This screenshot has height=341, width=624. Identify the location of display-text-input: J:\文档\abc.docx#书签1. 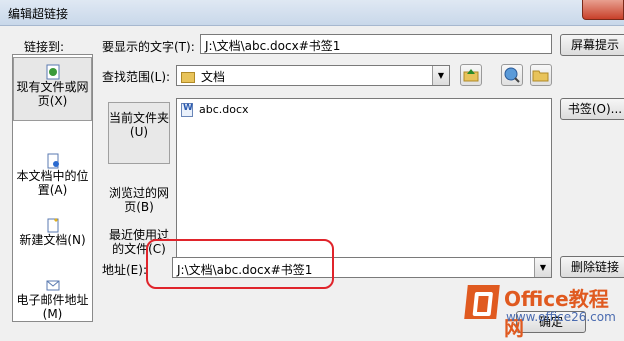
(376, 44).